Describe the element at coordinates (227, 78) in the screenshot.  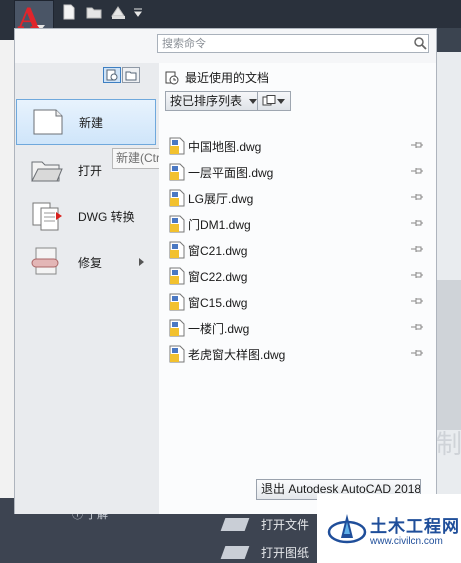
I see `recent-documents-title: 最近使用的文档` at that location.